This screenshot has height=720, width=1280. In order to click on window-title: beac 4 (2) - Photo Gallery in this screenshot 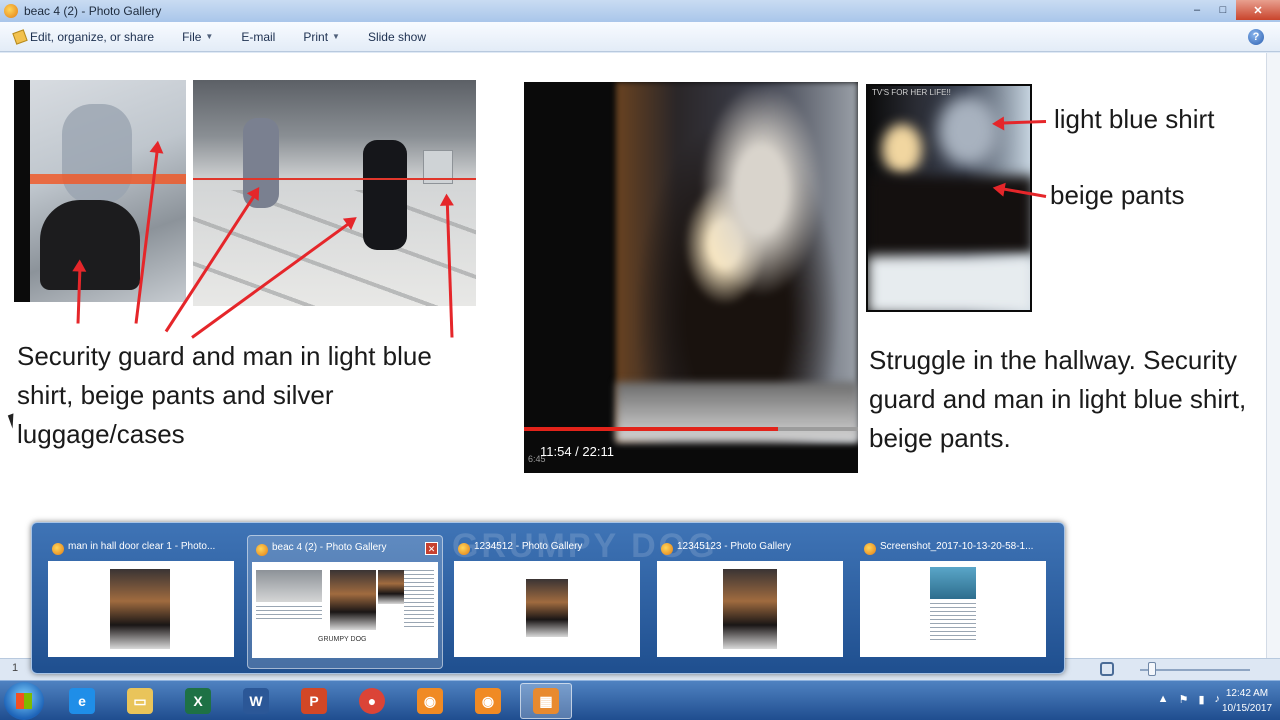, I will do `click(93, 11)`.